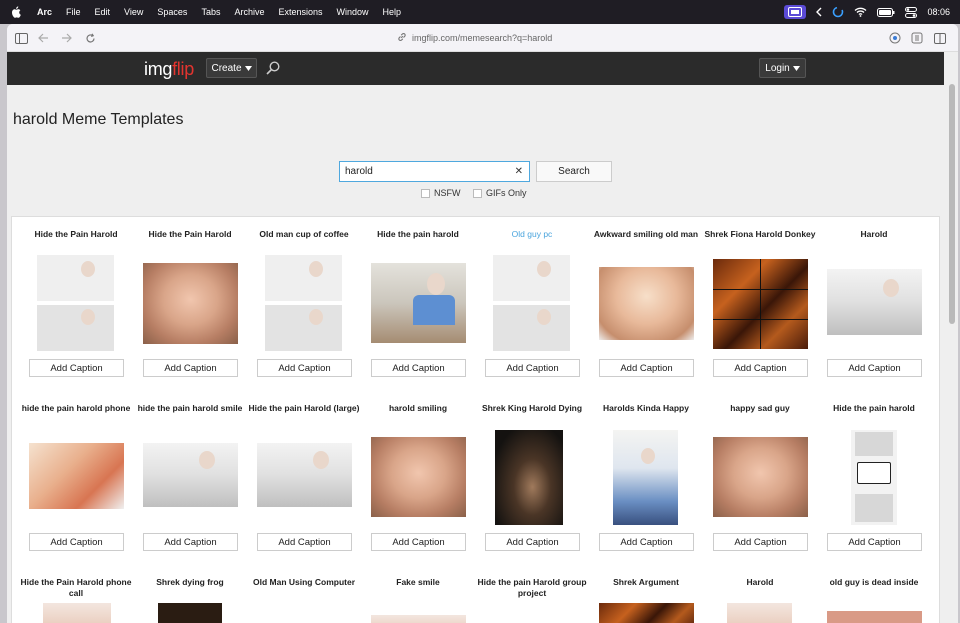 This screenshot has height=623, width=960. I want to click on meme-title: Shrek Argument, so click(646, 582).